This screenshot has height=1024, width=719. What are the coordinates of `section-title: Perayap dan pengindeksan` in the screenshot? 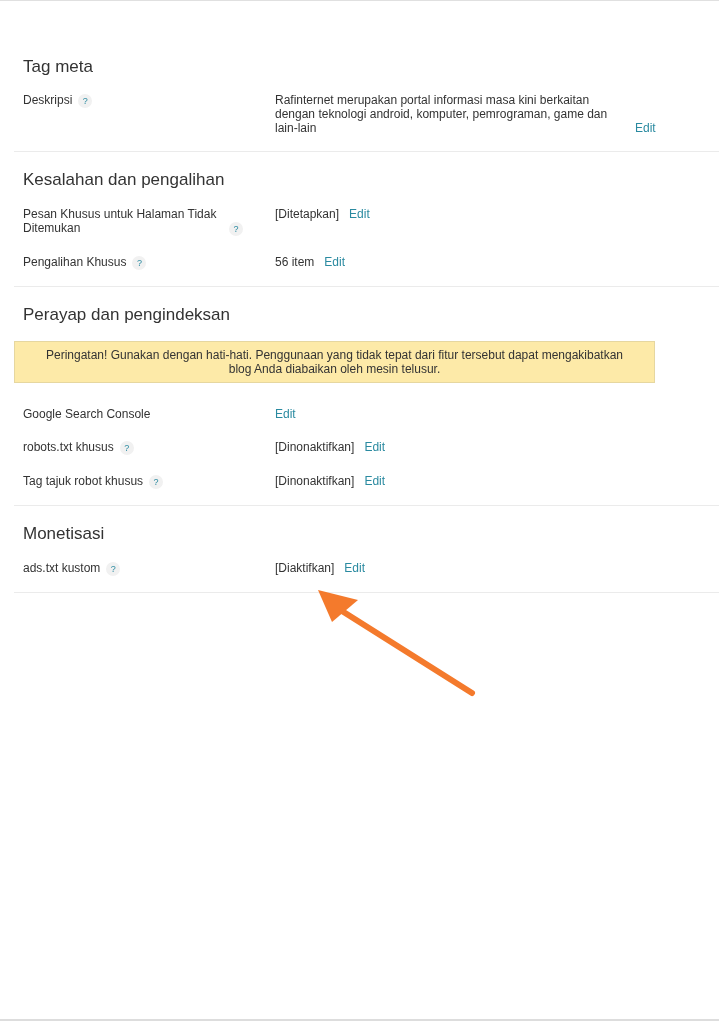 It's located at (127, 315).